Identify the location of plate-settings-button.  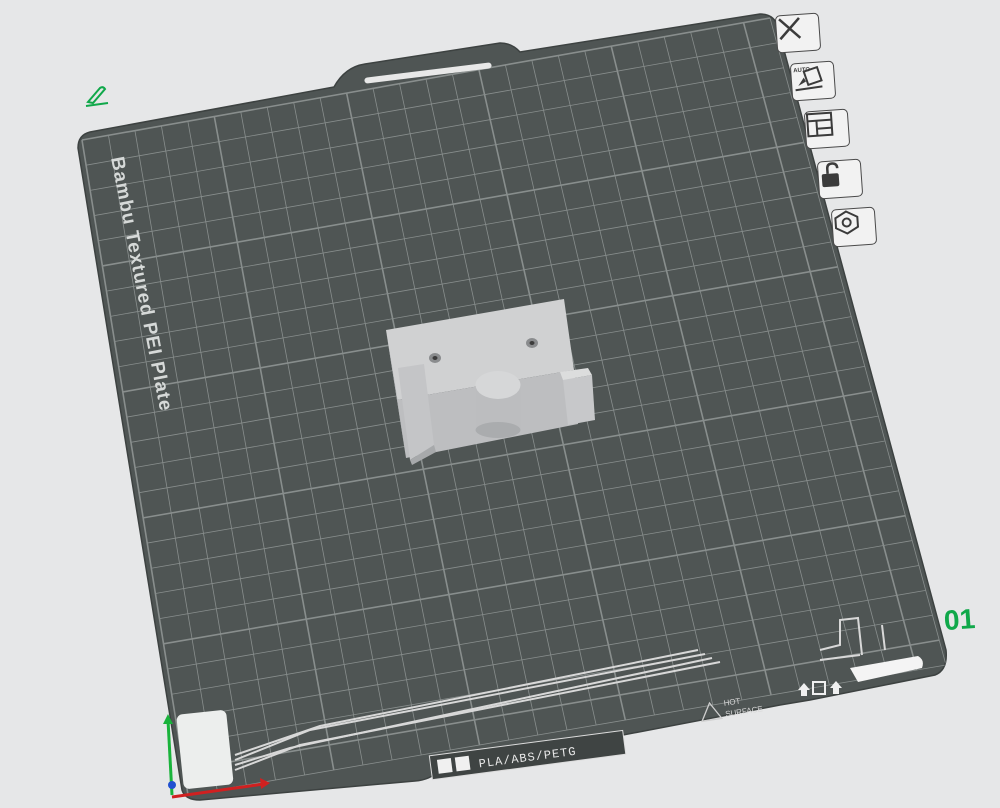
(854, 227).